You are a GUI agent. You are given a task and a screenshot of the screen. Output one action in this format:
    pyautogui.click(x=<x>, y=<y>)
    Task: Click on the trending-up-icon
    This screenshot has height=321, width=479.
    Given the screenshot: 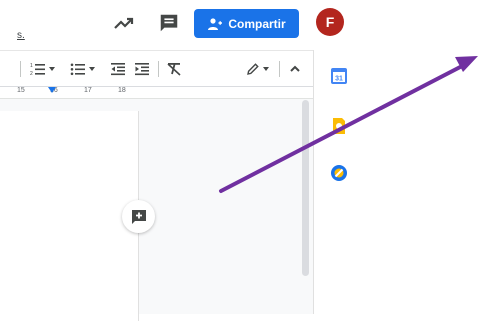 What is the action you would take?
    pyautogui.click(x=124, y=23)
    